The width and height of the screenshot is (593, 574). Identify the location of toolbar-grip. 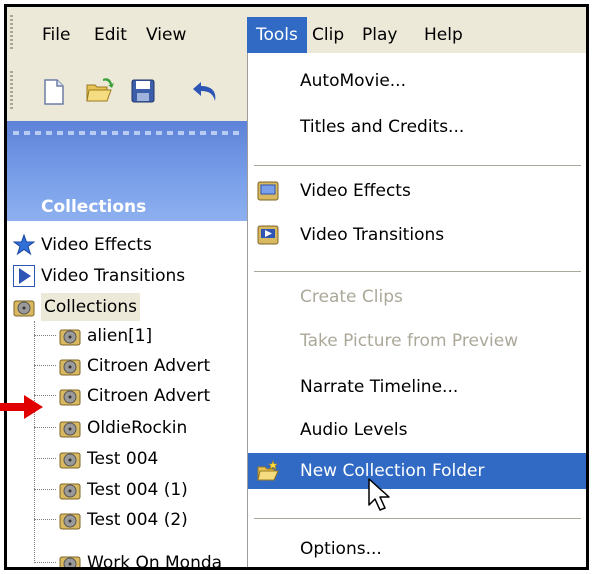
(11, 91).